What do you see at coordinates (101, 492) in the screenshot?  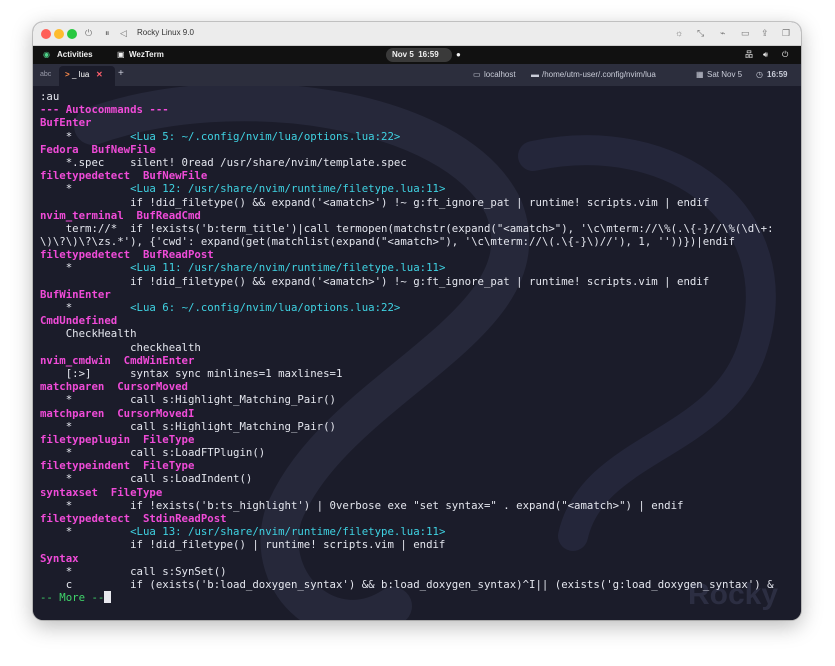 I see `terminal-text: syntaxset FileType` at bounding box center [101, 492].